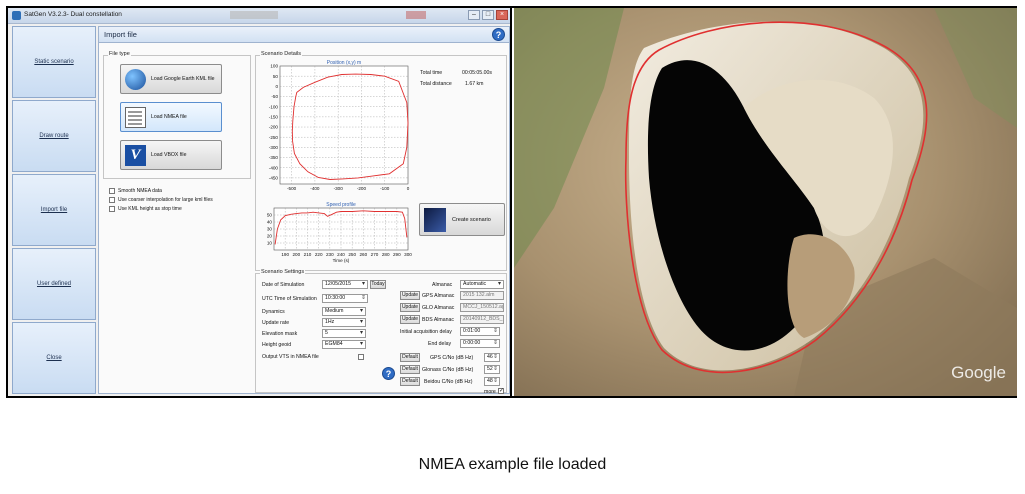 Image resolution: width=1025 pixels, height=494 pixels. What do you see at coordinates (502, 15) in the screenshot?
I see `close-icon: ×` at bounding box center [502, 15].